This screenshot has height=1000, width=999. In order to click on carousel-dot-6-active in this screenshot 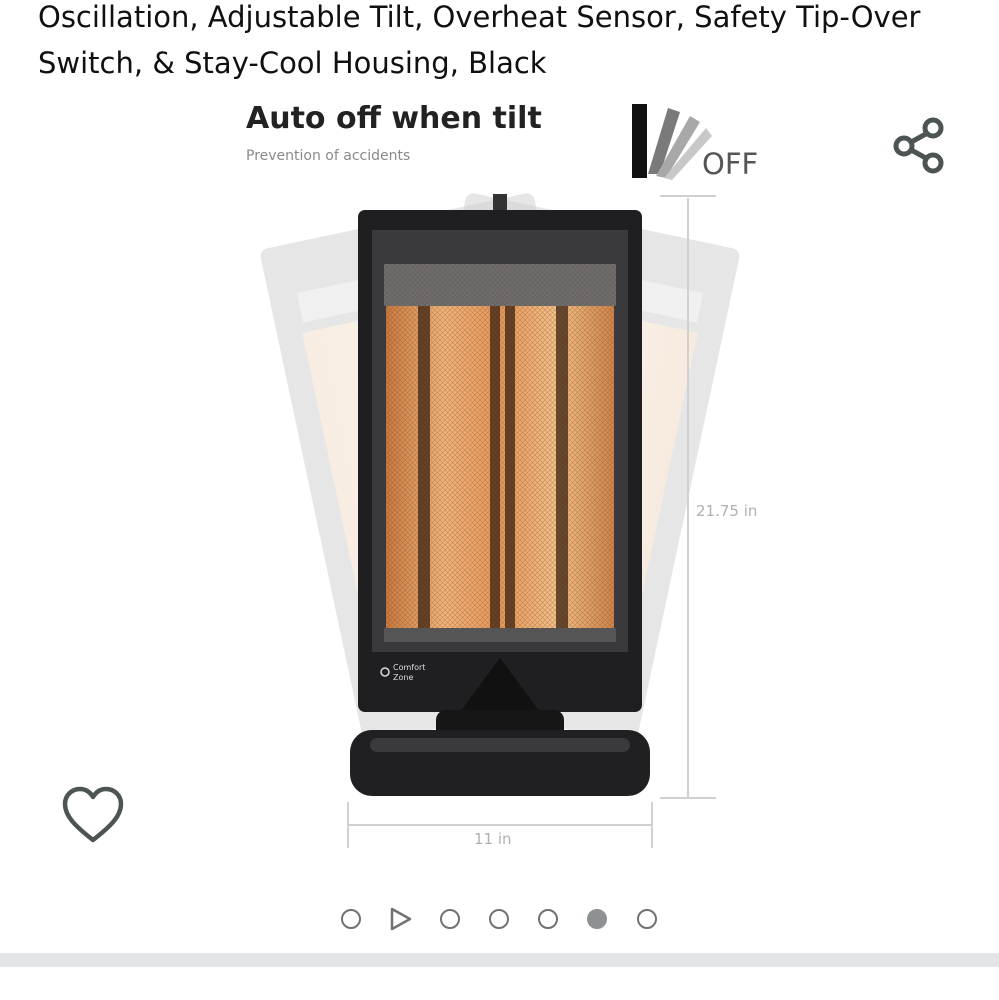, I will do `click(597, 919)`.